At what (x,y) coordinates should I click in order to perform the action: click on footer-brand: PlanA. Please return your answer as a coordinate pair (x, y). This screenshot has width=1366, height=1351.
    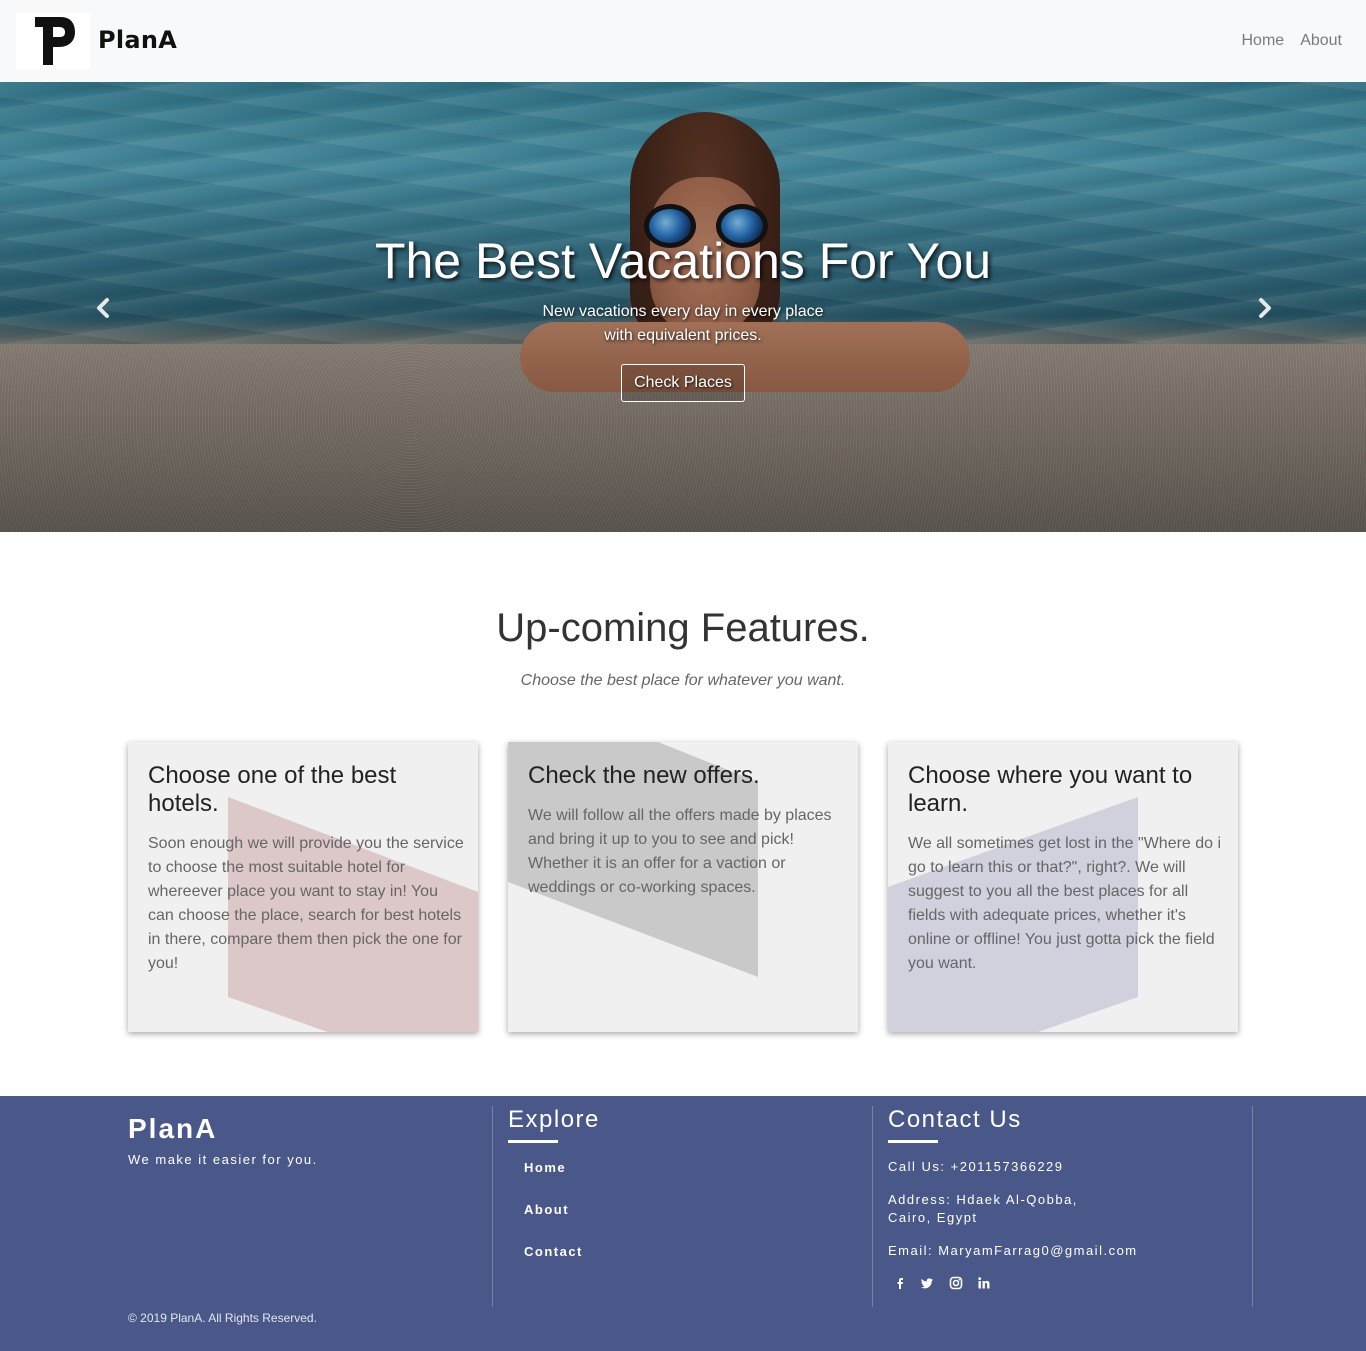
    Looking at the image, I should click on (173, 1128).